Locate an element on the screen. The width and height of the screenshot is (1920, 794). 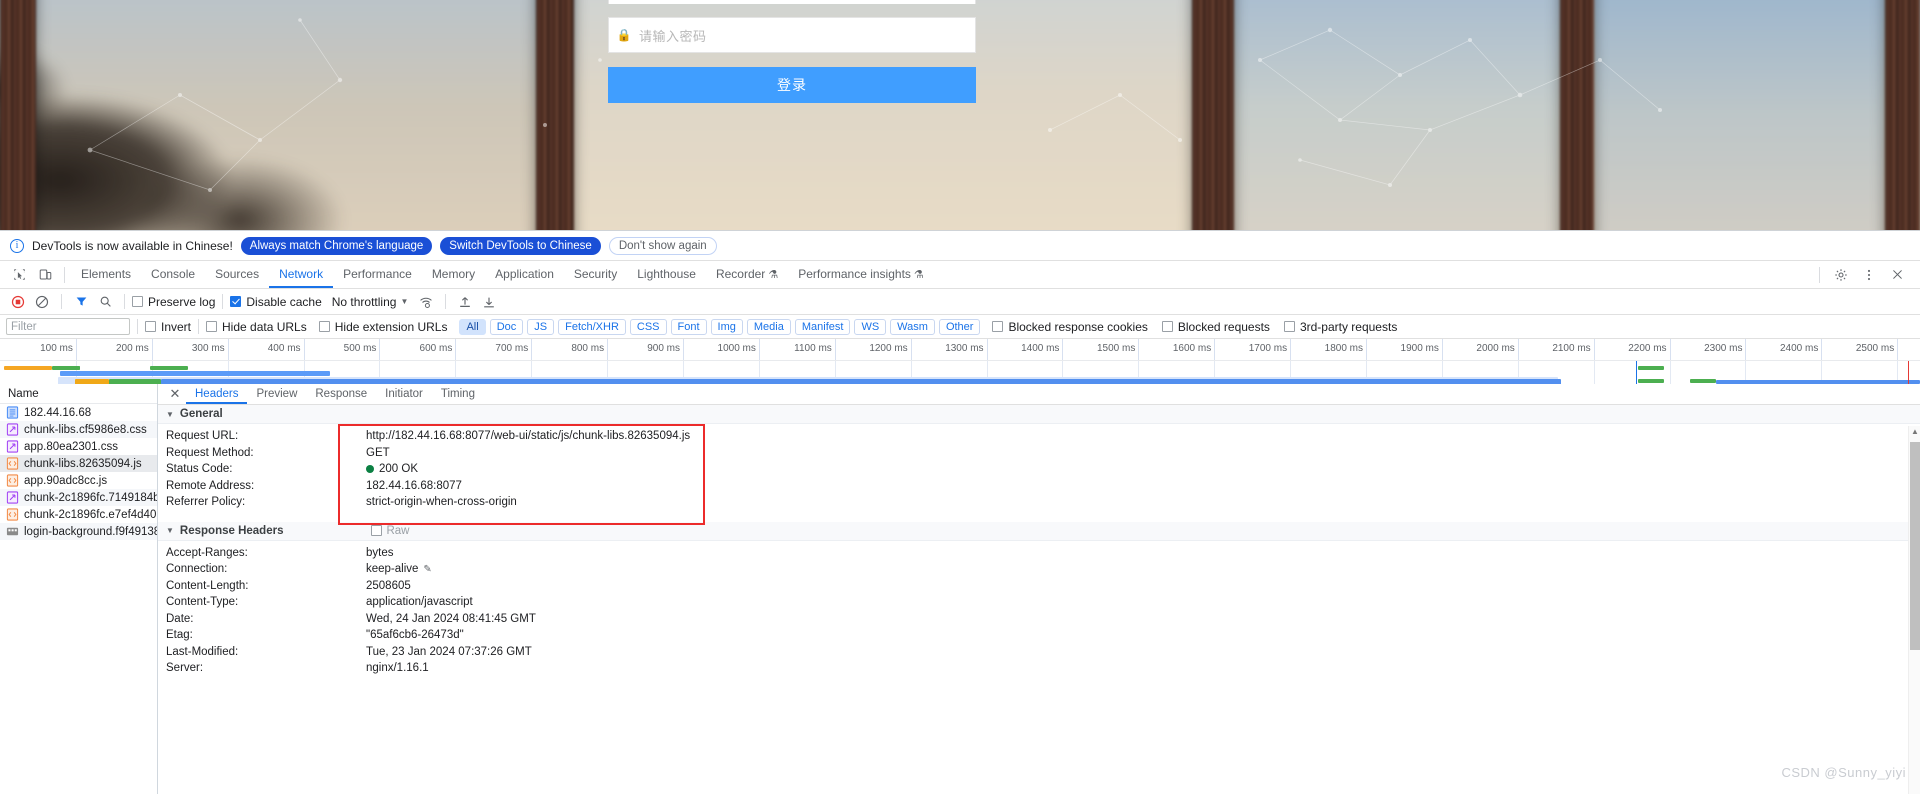
detail-tab-initiator: Initiator is located at coordinates (404, 394).